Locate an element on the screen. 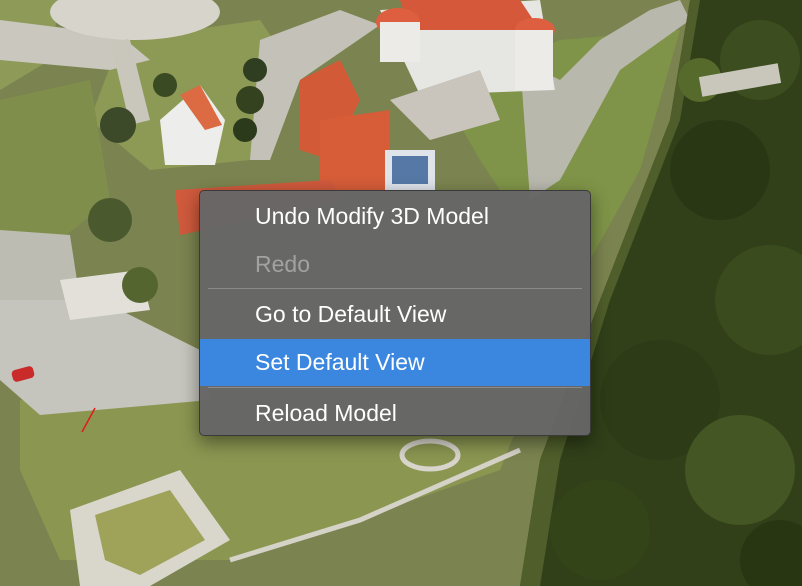  menu-item-redo: Redo is located at coordinates (282, 264).